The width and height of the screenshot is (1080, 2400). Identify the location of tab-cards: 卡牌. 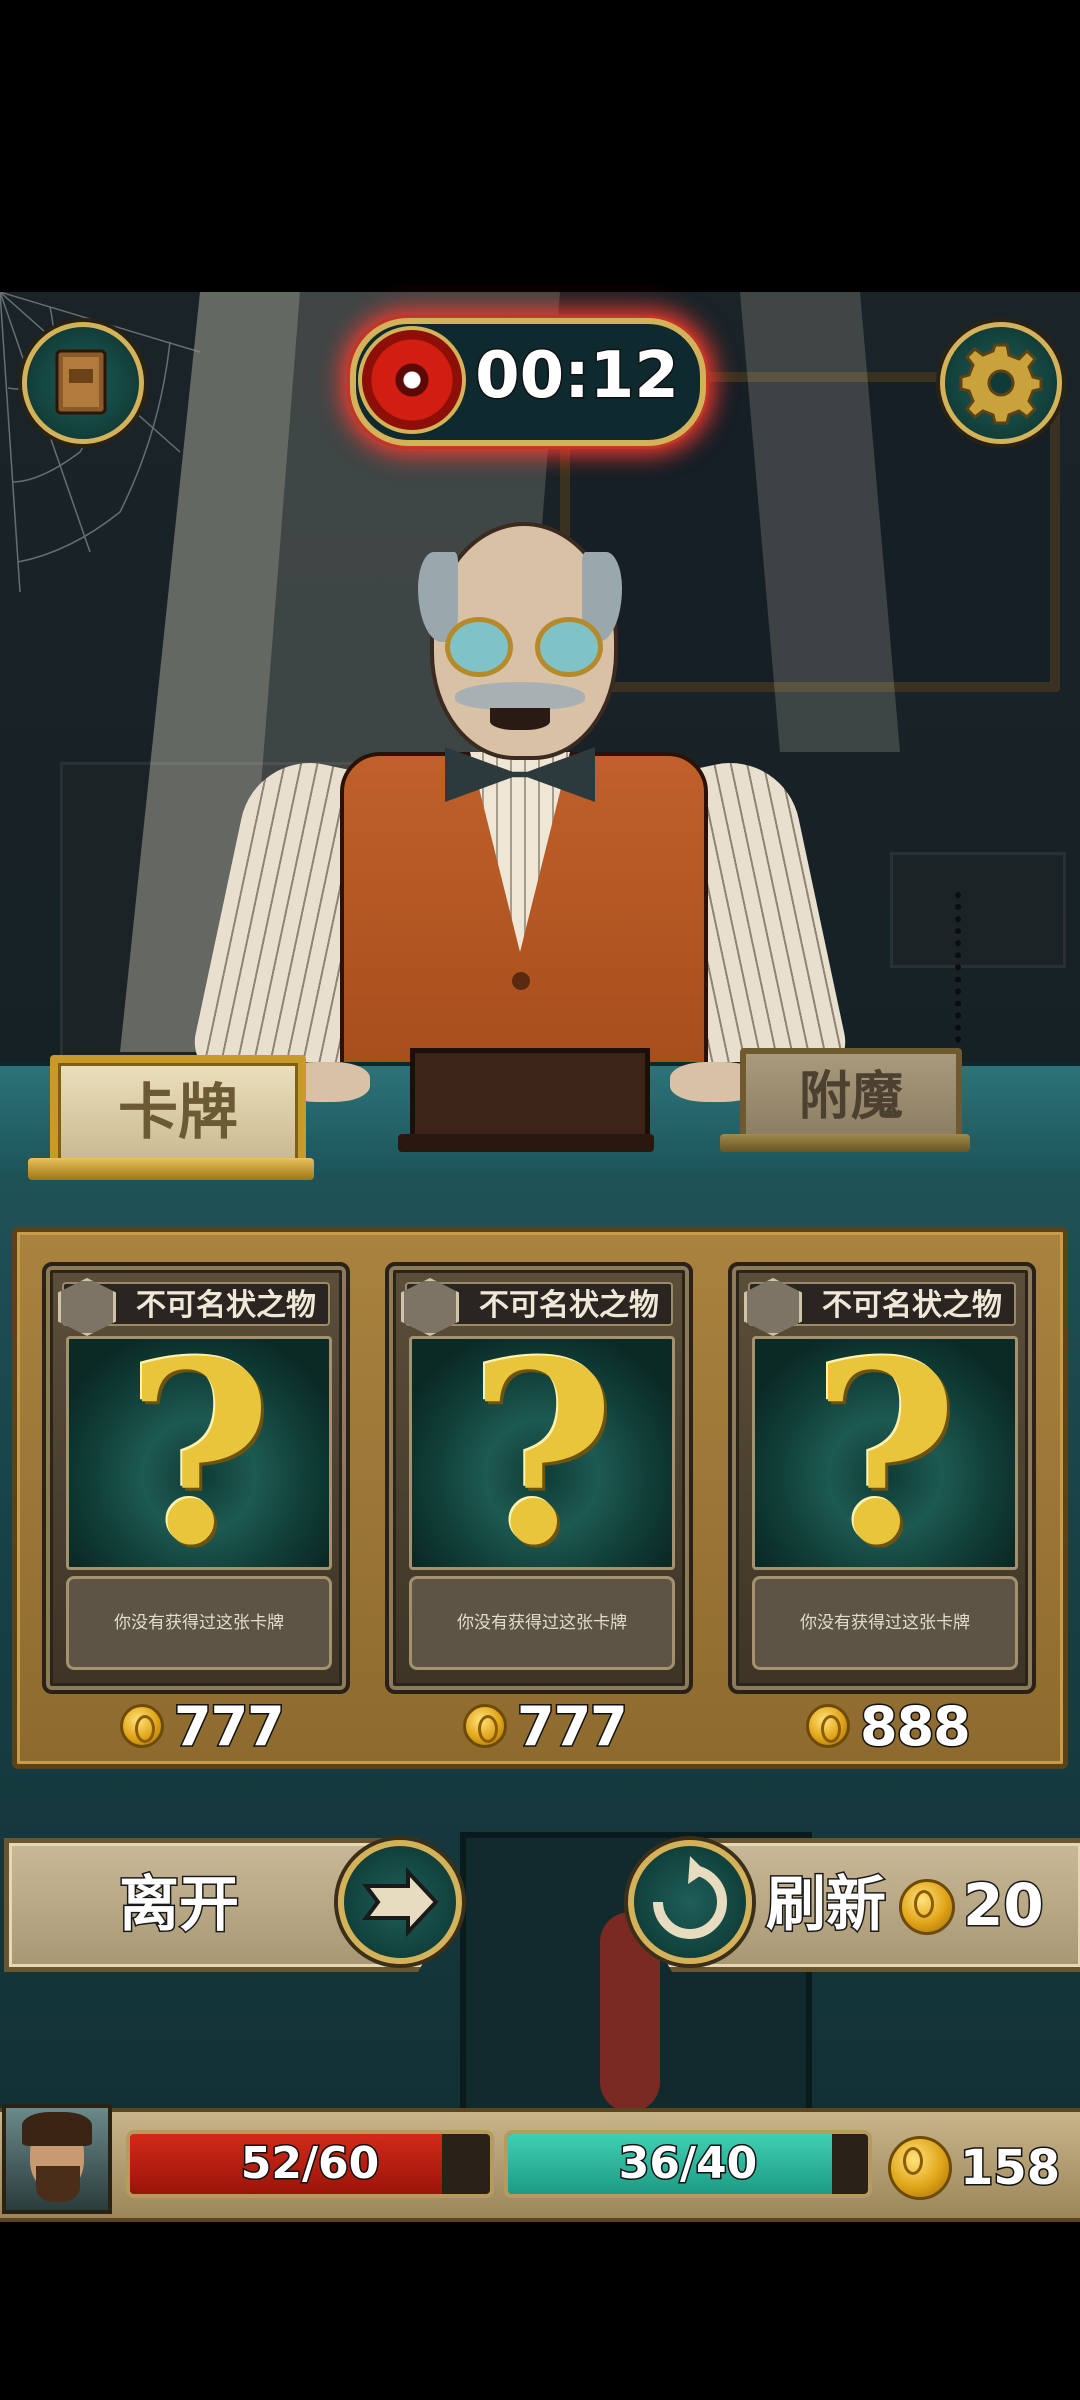
(178, 1113).